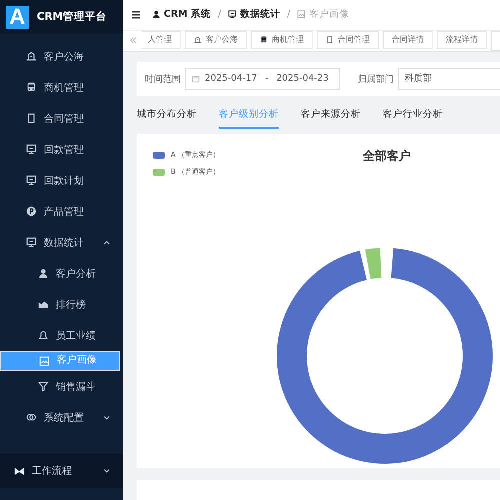  What do you see at coordinates (216, 39) in the screenshot?
I see `page-tab: 客户公海` at bounding box center [216, 39].